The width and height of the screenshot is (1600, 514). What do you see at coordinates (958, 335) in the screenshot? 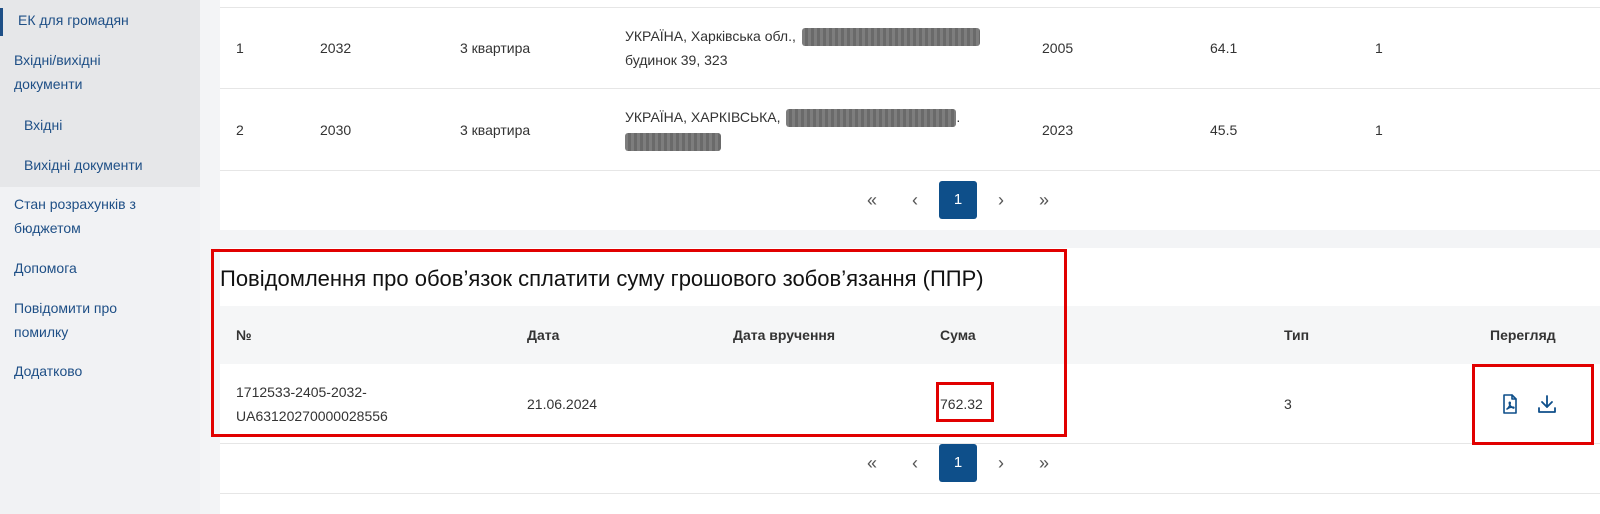
I see `header-amount: Сума` at bounding box center [958, 335].